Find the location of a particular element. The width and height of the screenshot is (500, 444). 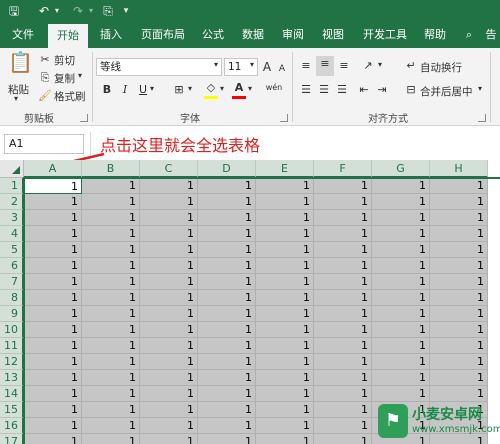

undo-icon: ↶ is located at coordinates (44, 11).